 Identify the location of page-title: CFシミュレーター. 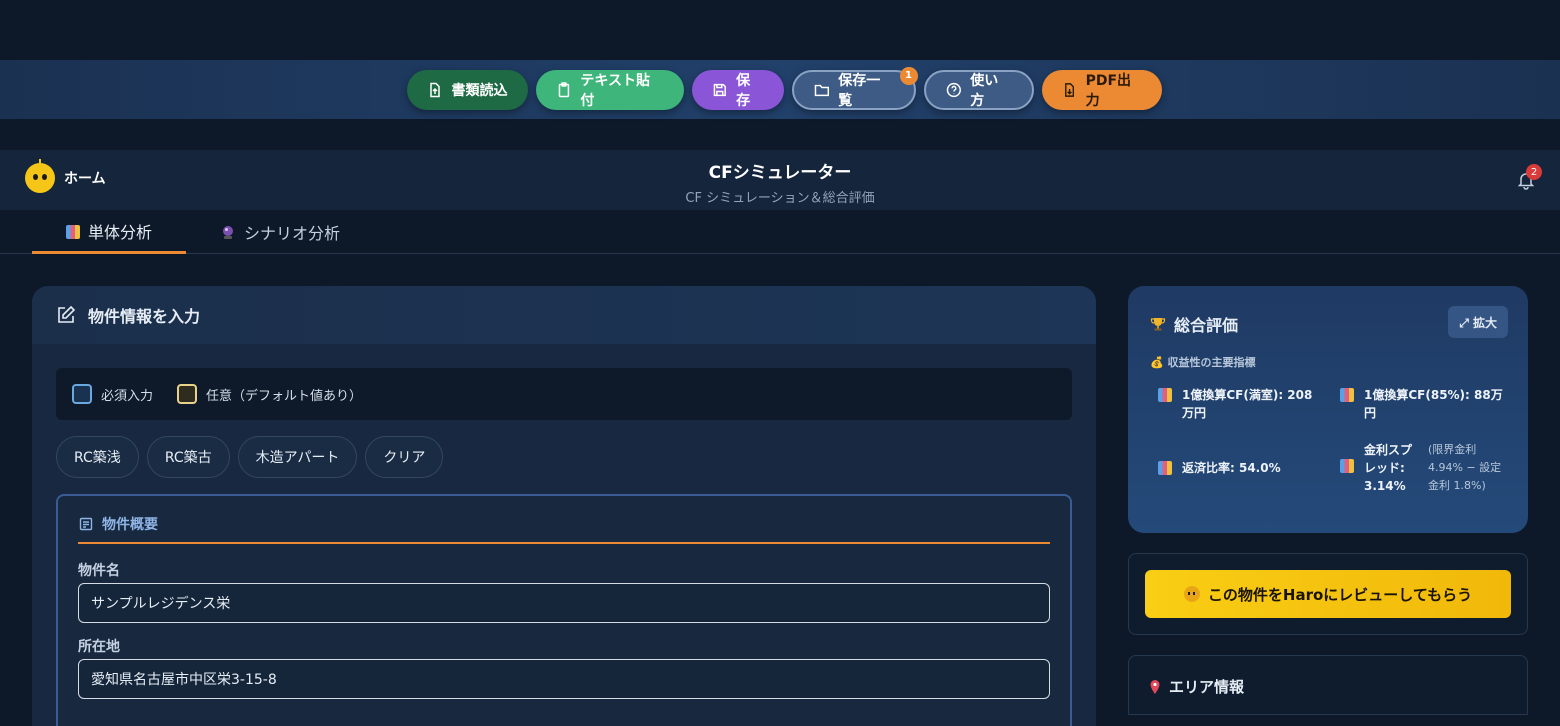
(780, 173).